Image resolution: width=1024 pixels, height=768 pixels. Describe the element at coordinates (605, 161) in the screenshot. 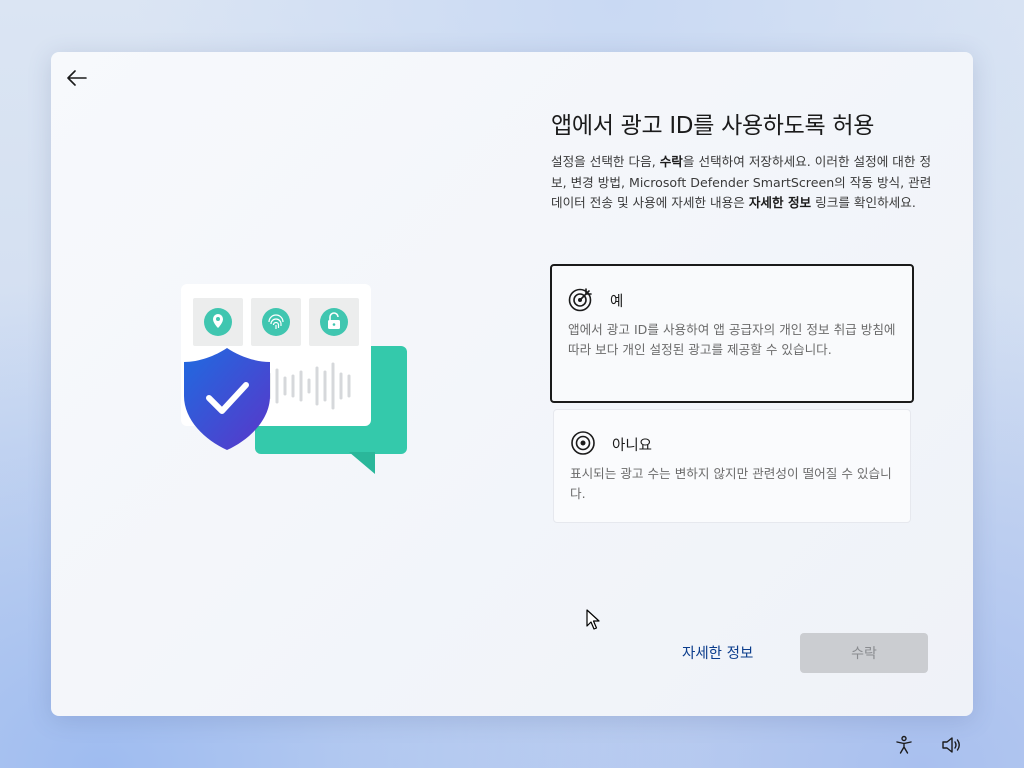

I see `description-text: 설정을 선택한 다음,` at that location.